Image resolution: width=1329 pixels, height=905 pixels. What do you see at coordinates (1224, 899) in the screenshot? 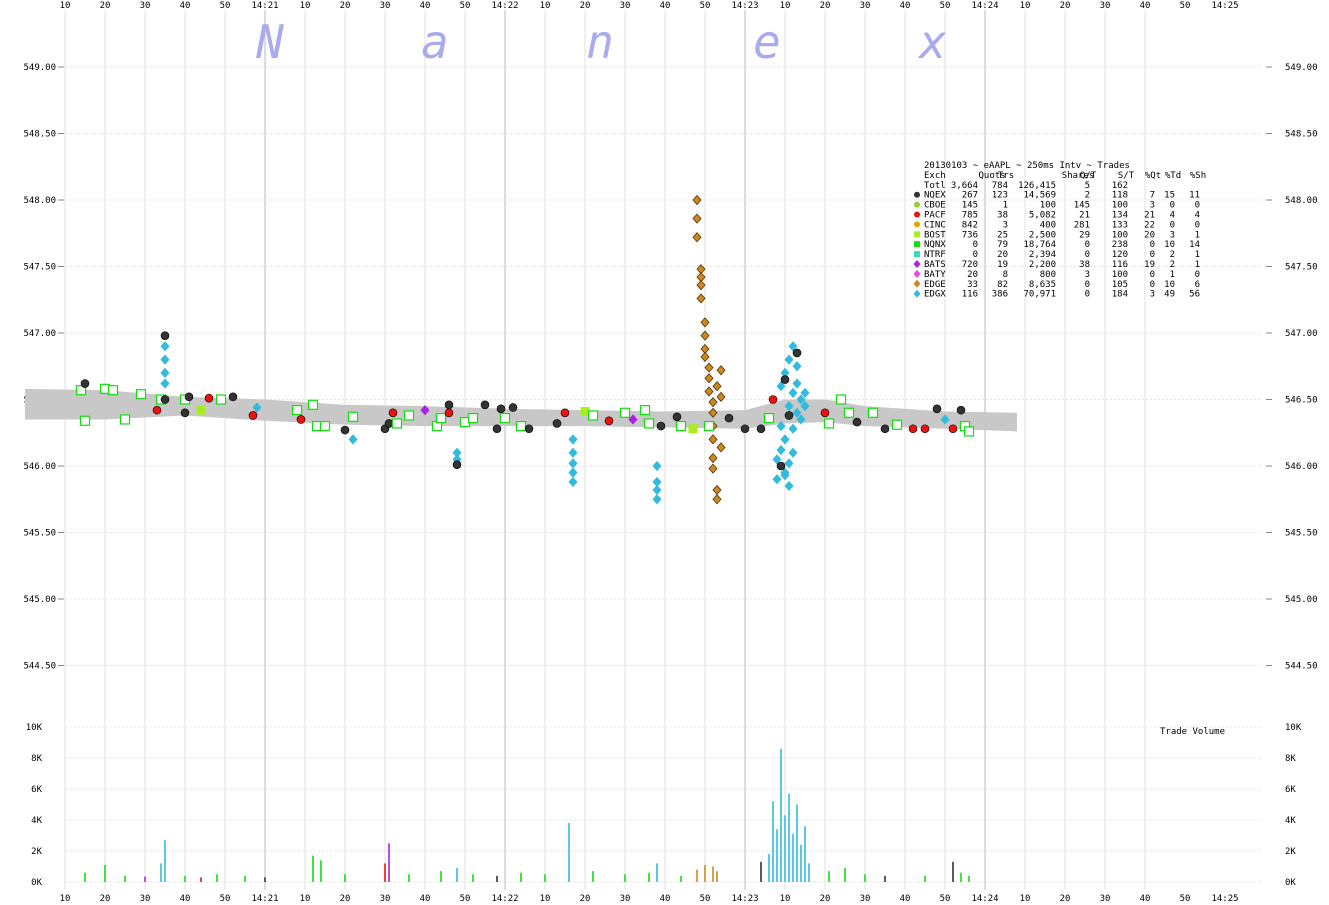
I see `time-tick-label: 14:25` at bounding box center [1224, 899].